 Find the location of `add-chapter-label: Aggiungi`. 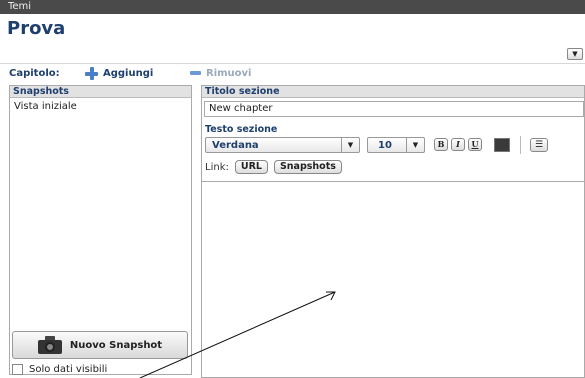

add-chapter-label: Aggiungi is located at coordinates (128, 73).